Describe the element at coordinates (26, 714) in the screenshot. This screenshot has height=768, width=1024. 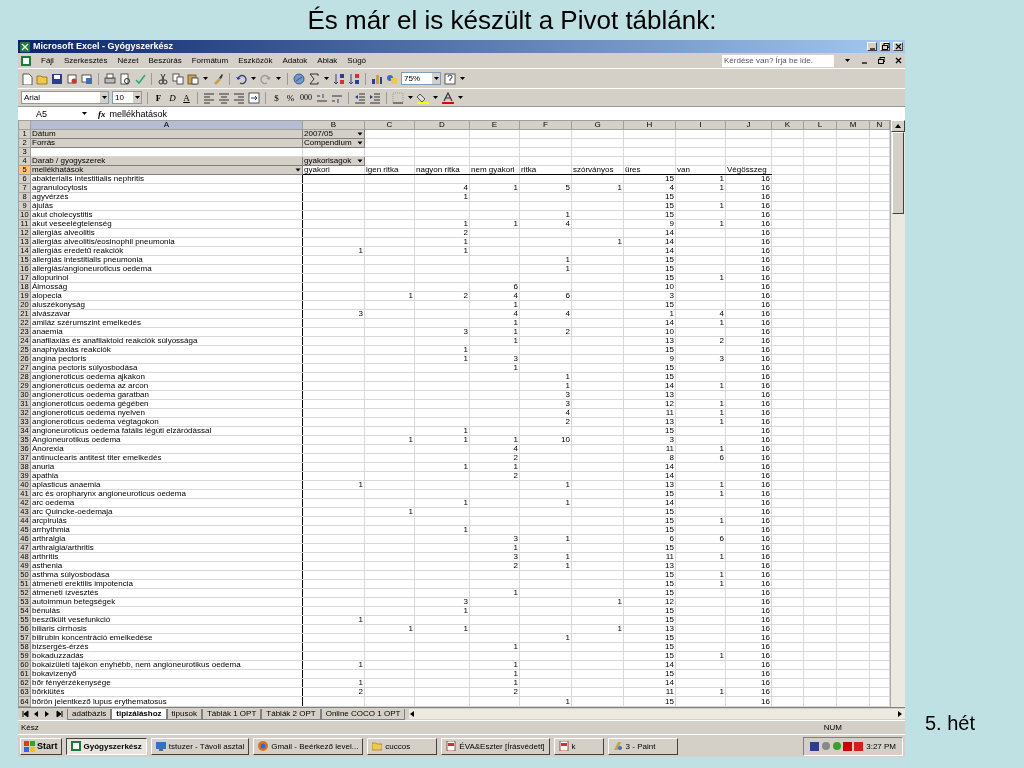
I see `first-sheet-icon` at that location.